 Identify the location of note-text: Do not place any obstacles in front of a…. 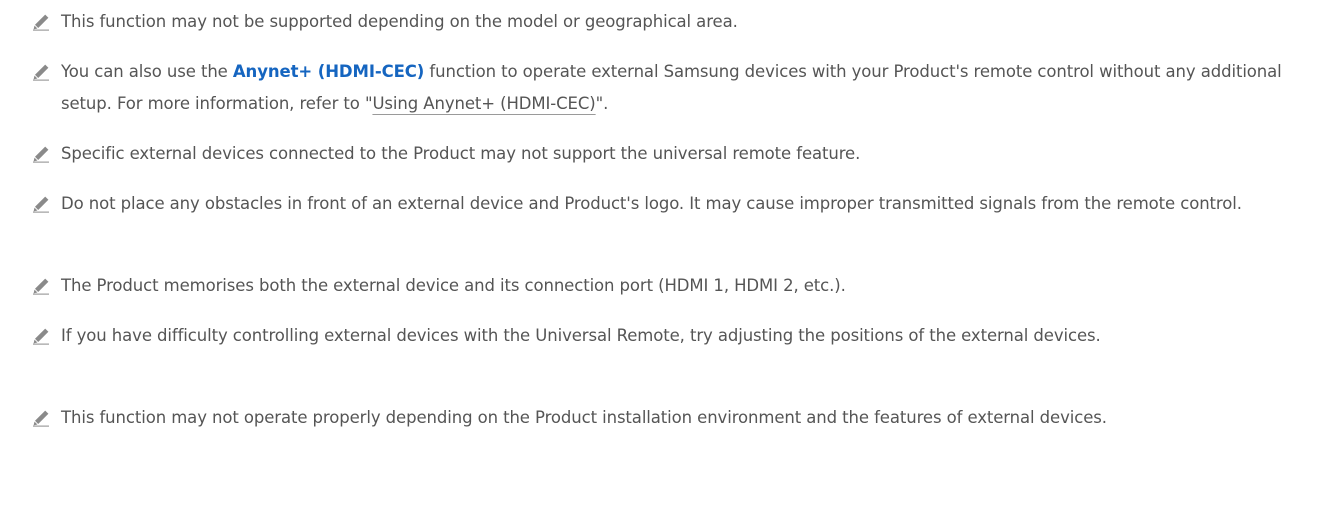
(651, 203).